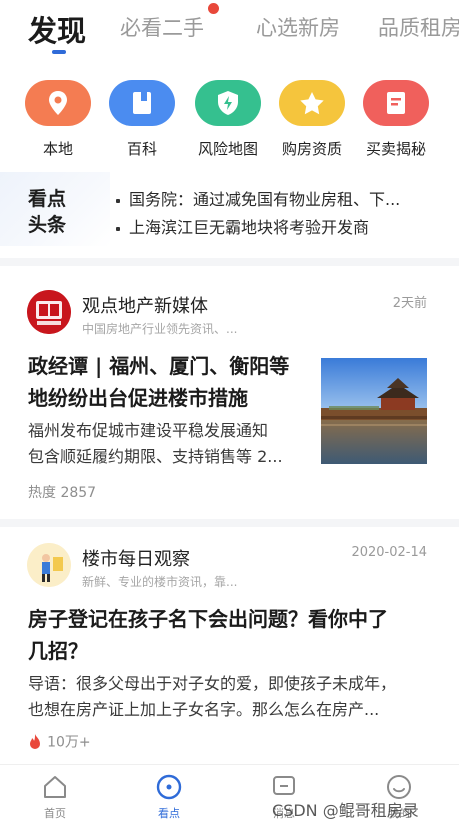  Describe the element at coordinates (312, 103) in the screenshot. I see `star-icon` at that location.